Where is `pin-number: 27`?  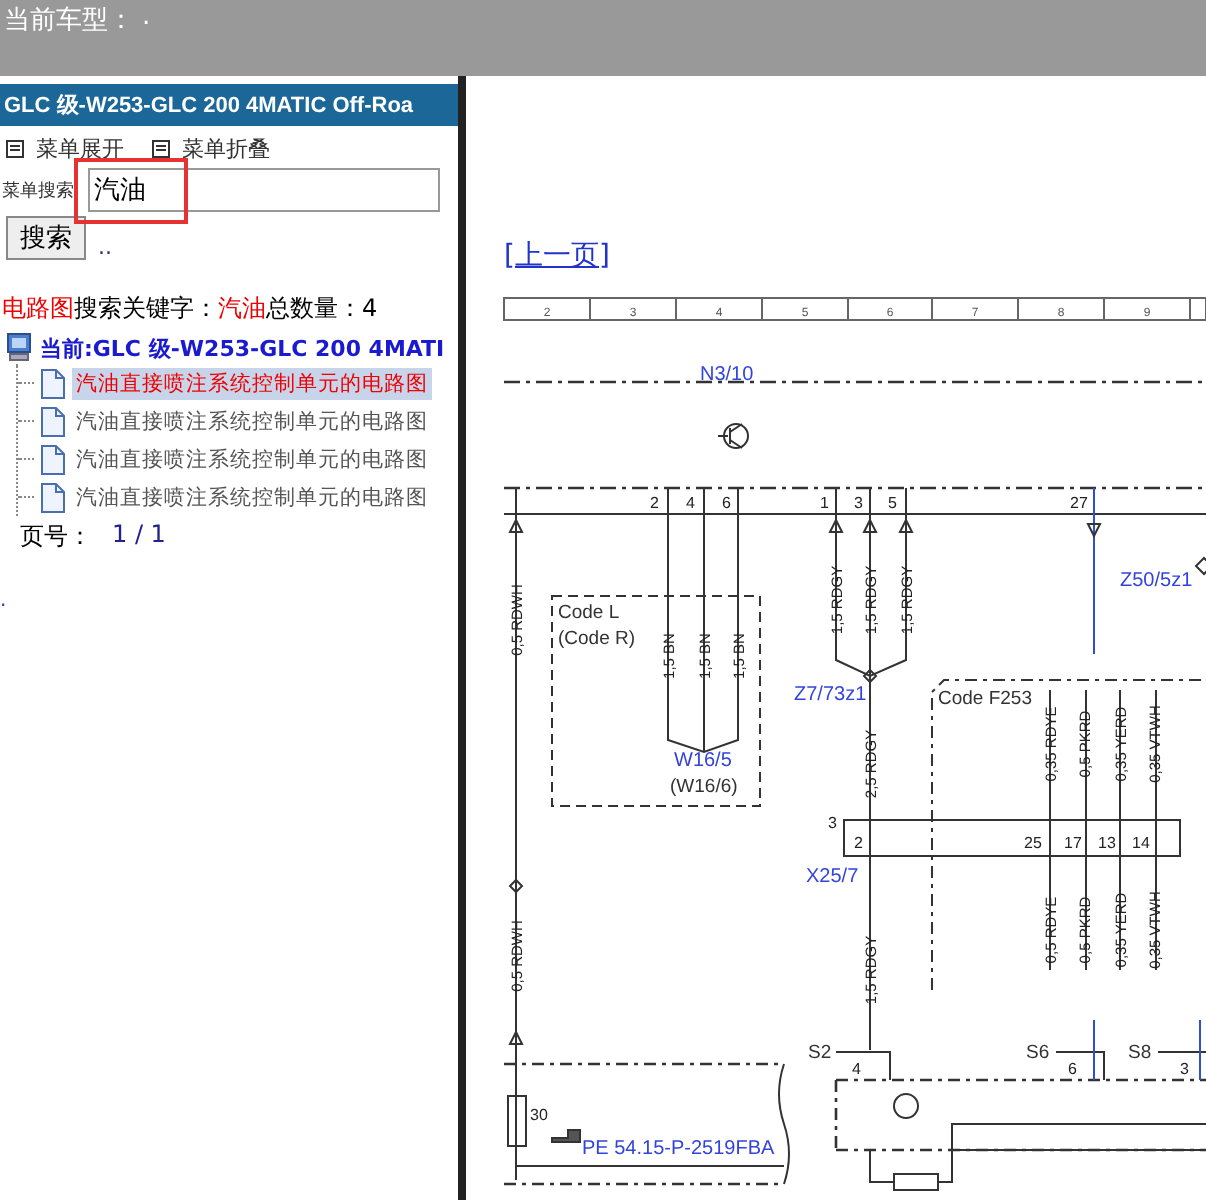
pin-number: 27 is located at coordinates (1079, 503).